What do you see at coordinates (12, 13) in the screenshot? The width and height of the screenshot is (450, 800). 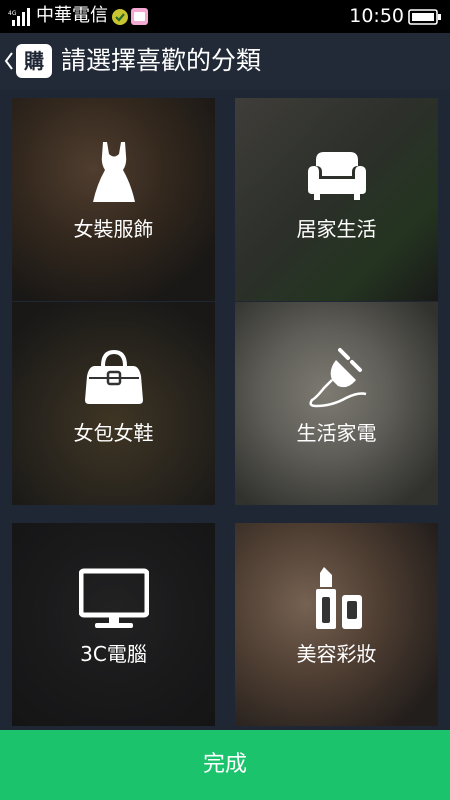 I see `svg-text: 4G` at bounding box center [12, 13].